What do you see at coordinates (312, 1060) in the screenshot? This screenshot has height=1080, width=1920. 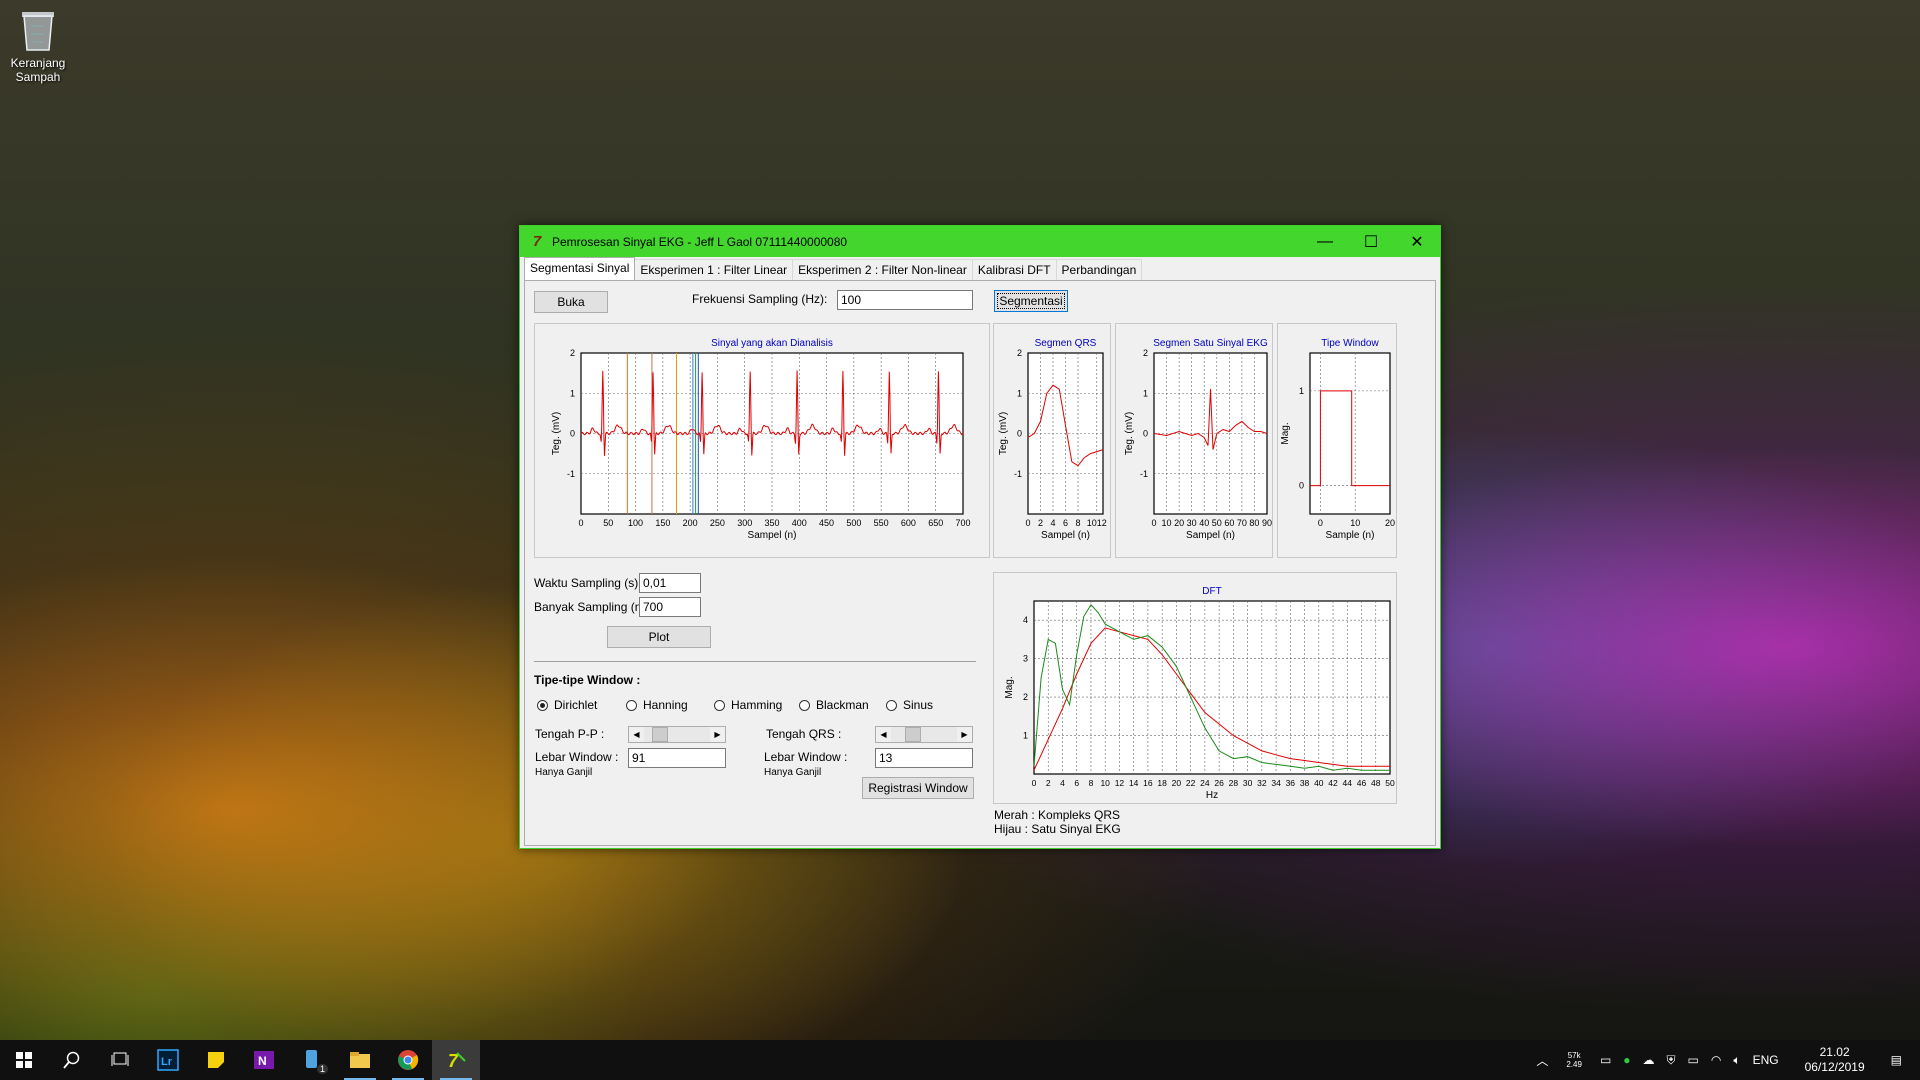 I see `phone-icon: 1` at bounding box center [312, 1060].